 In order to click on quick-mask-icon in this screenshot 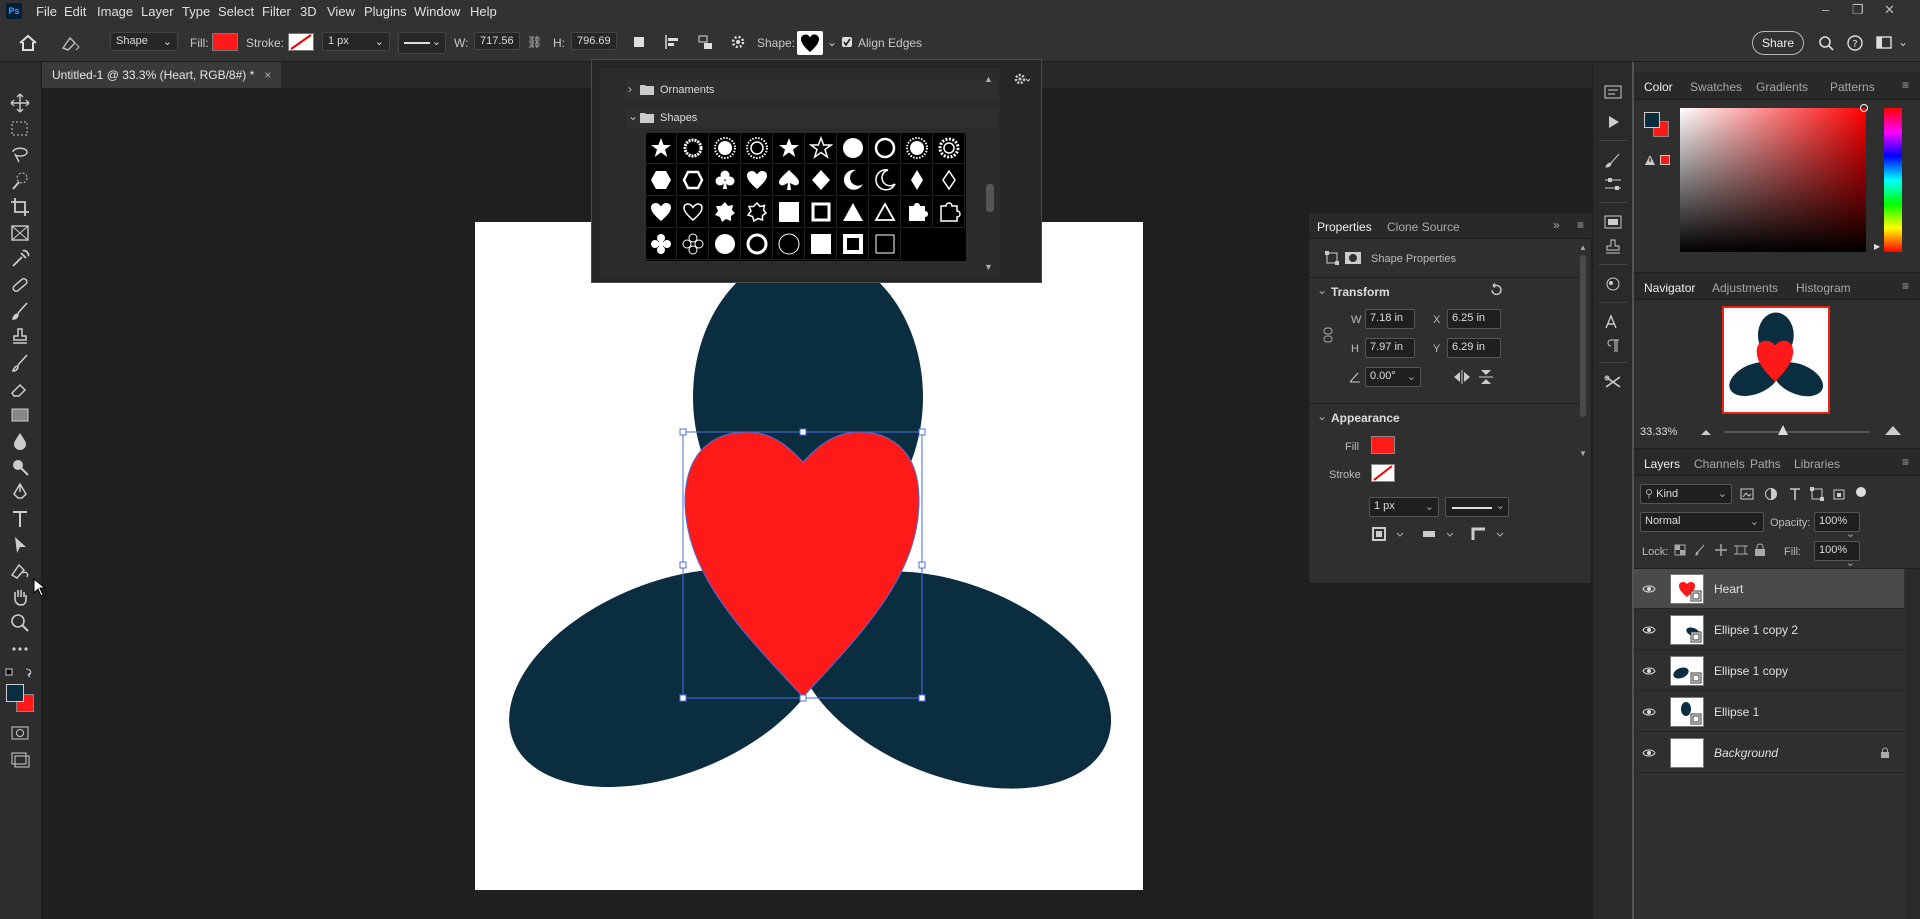, I will do `click(20, 733)`.